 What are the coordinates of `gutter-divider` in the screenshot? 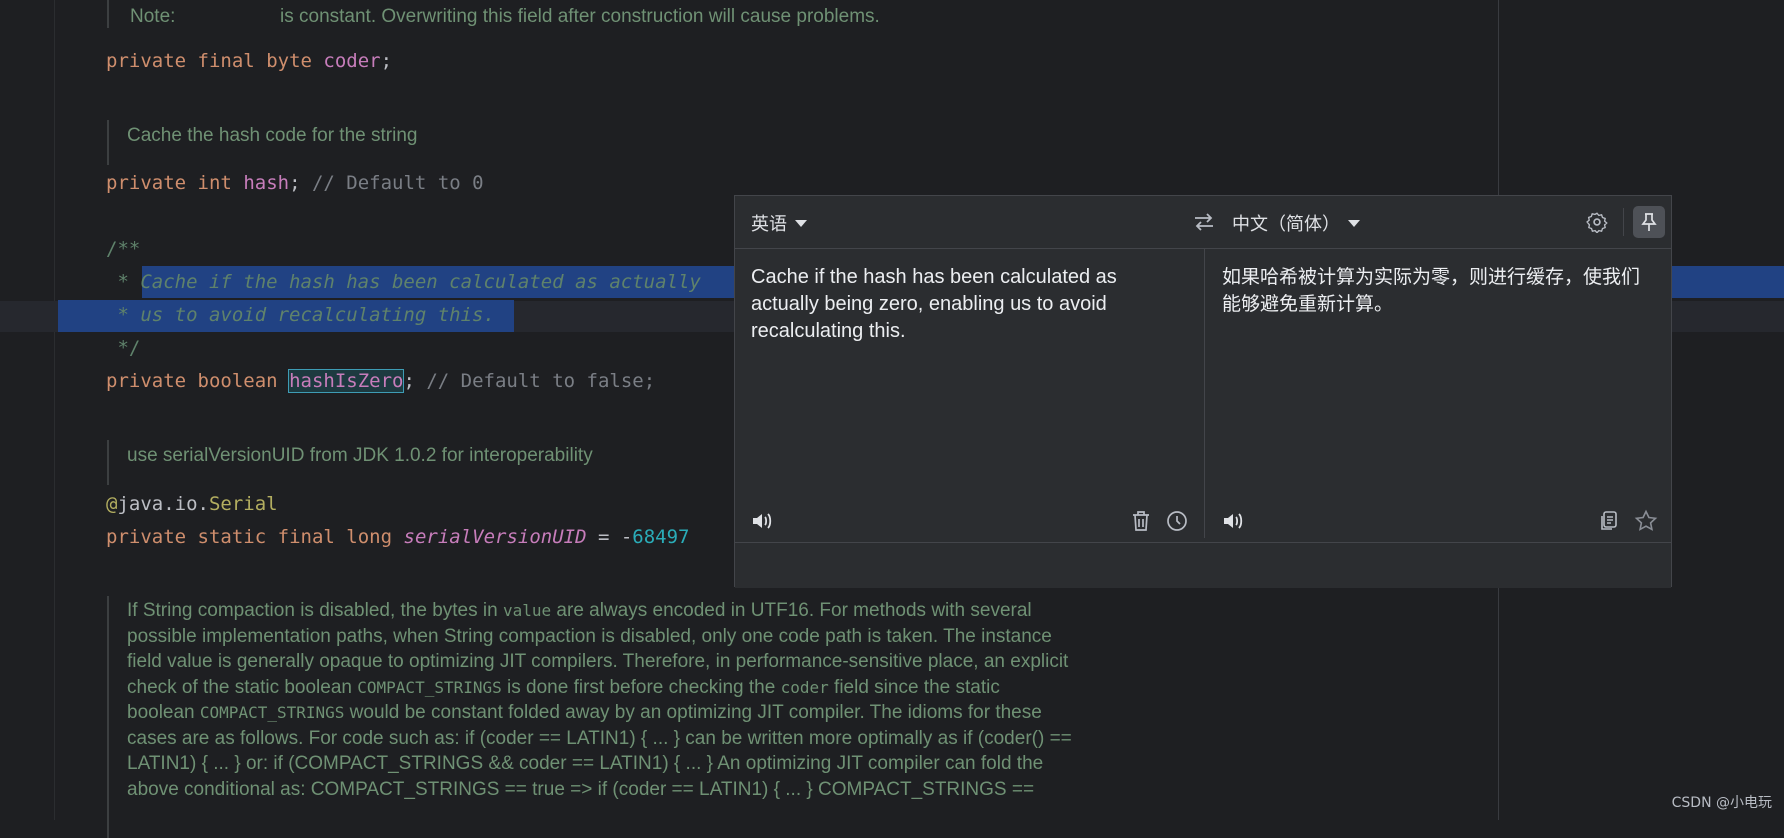 It's located at (54, 410).